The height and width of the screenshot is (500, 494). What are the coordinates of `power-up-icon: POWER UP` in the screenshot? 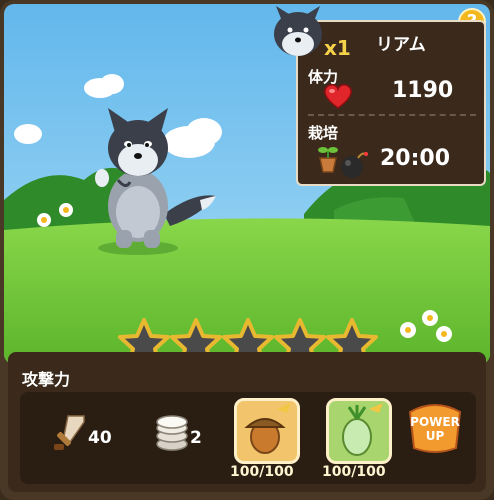 It's located at (435, 427).